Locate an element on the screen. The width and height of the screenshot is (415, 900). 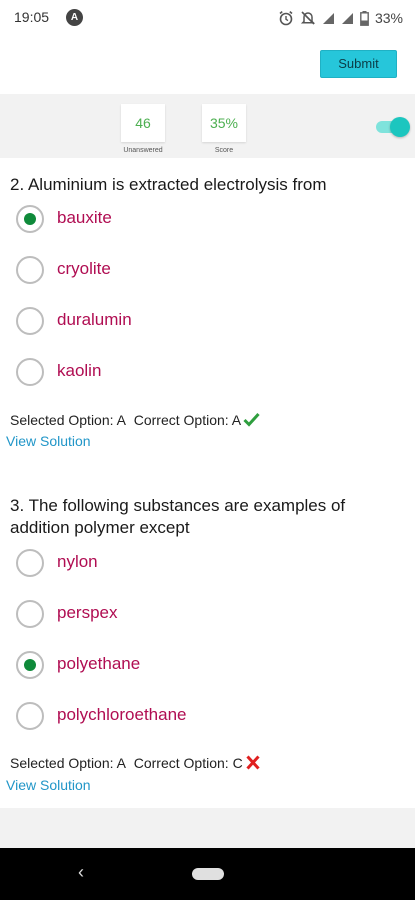
navigation-bar: ‹ is located at coordinates (207, 874).